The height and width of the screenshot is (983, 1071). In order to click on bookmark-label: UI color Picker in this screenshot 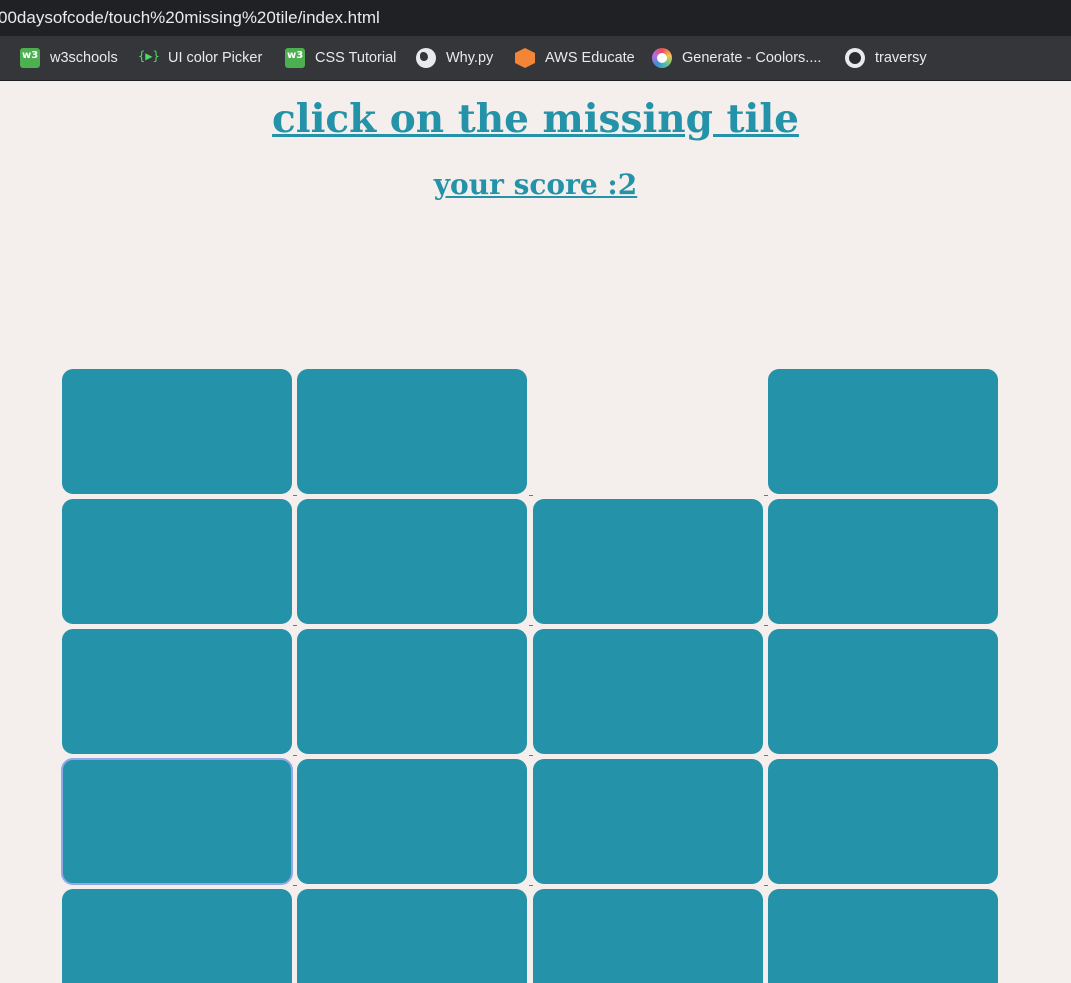, I will do `click(215, 58)`.